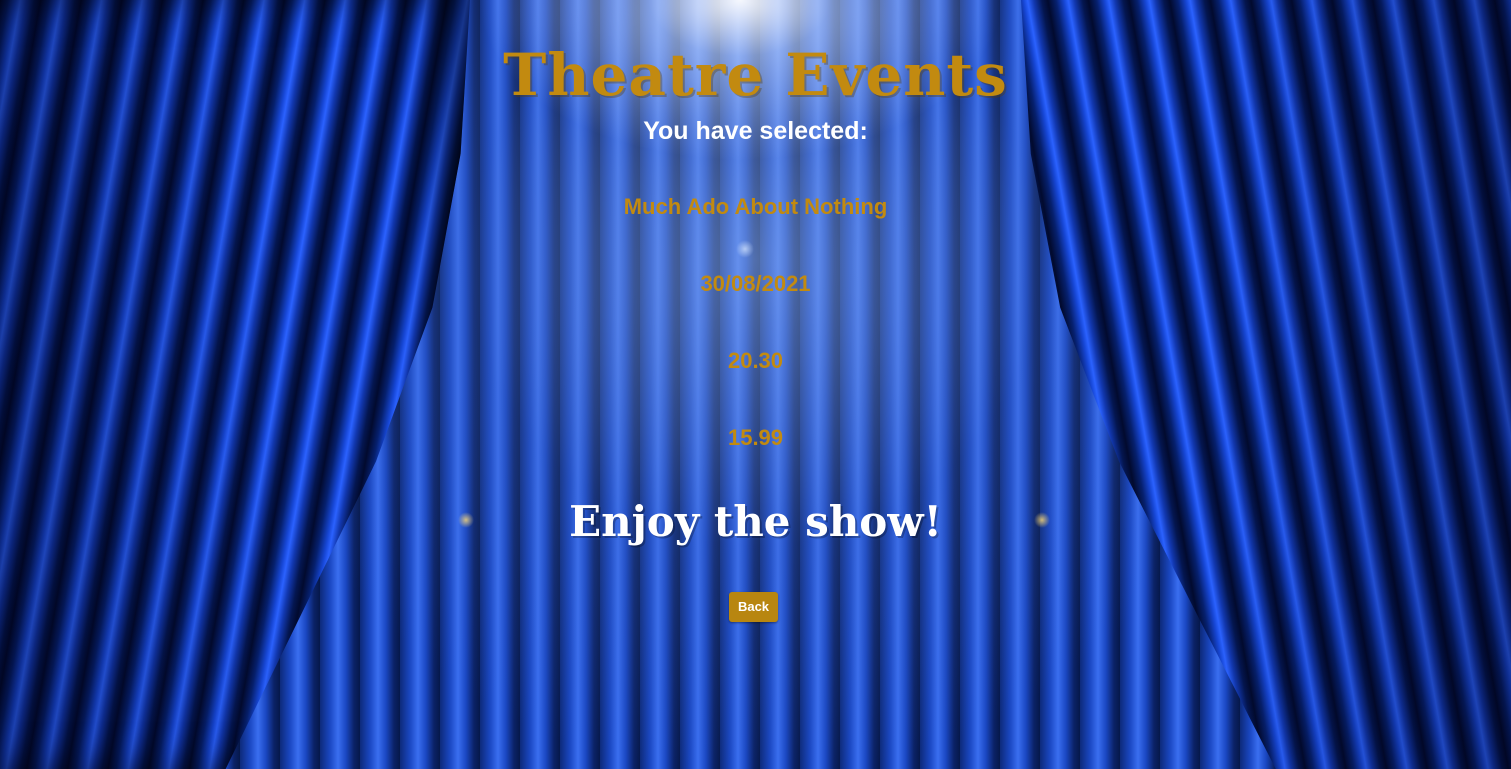  I want to click on stage-light-center, so click(745, 249).